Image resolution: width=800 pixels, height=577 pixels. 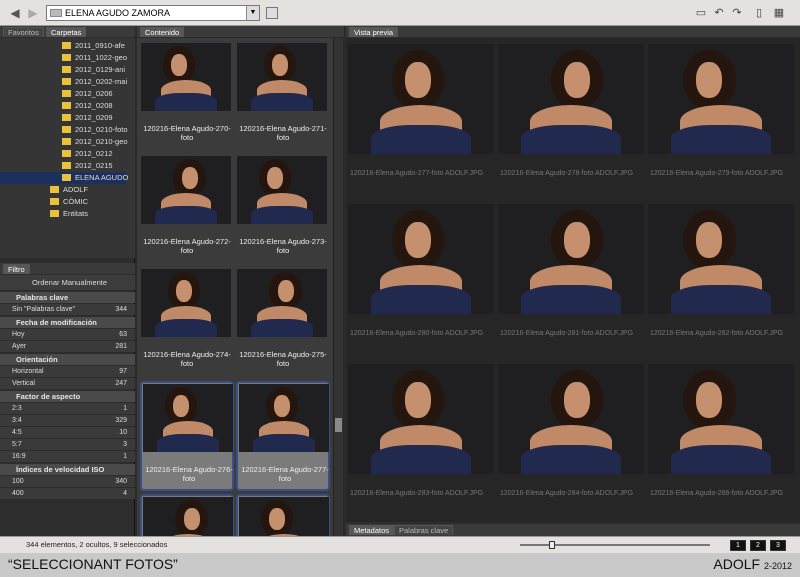 What do you see at coordinates (63, 214) in the screenshot?
I see `folder-item: Entitats` at bounding box center [63, 214].